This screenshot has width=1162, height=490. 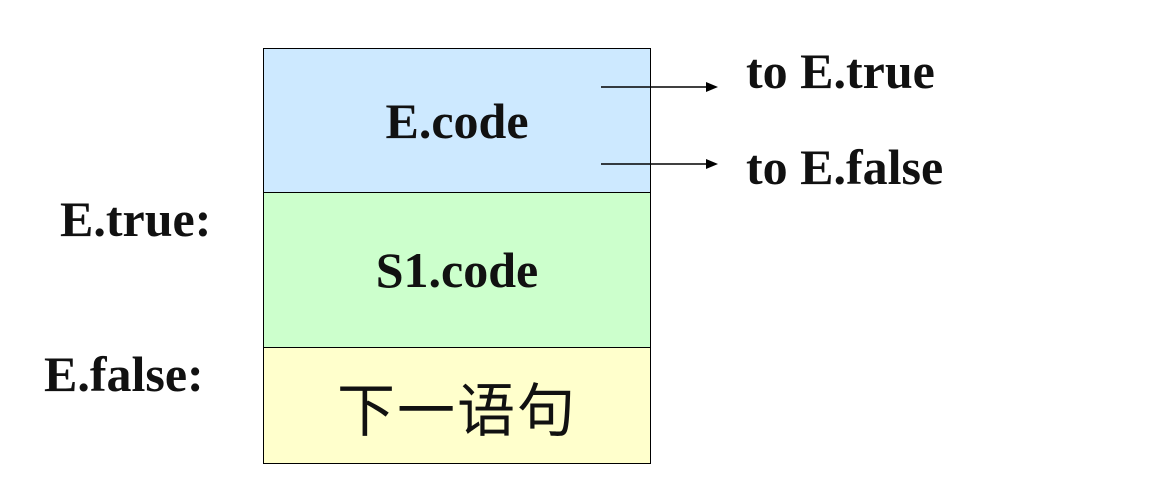 What do you see at coordinates (456, 410) in the screenshot?
I see `next-statement-label: 下一语句` at bounding box center [456, 410].